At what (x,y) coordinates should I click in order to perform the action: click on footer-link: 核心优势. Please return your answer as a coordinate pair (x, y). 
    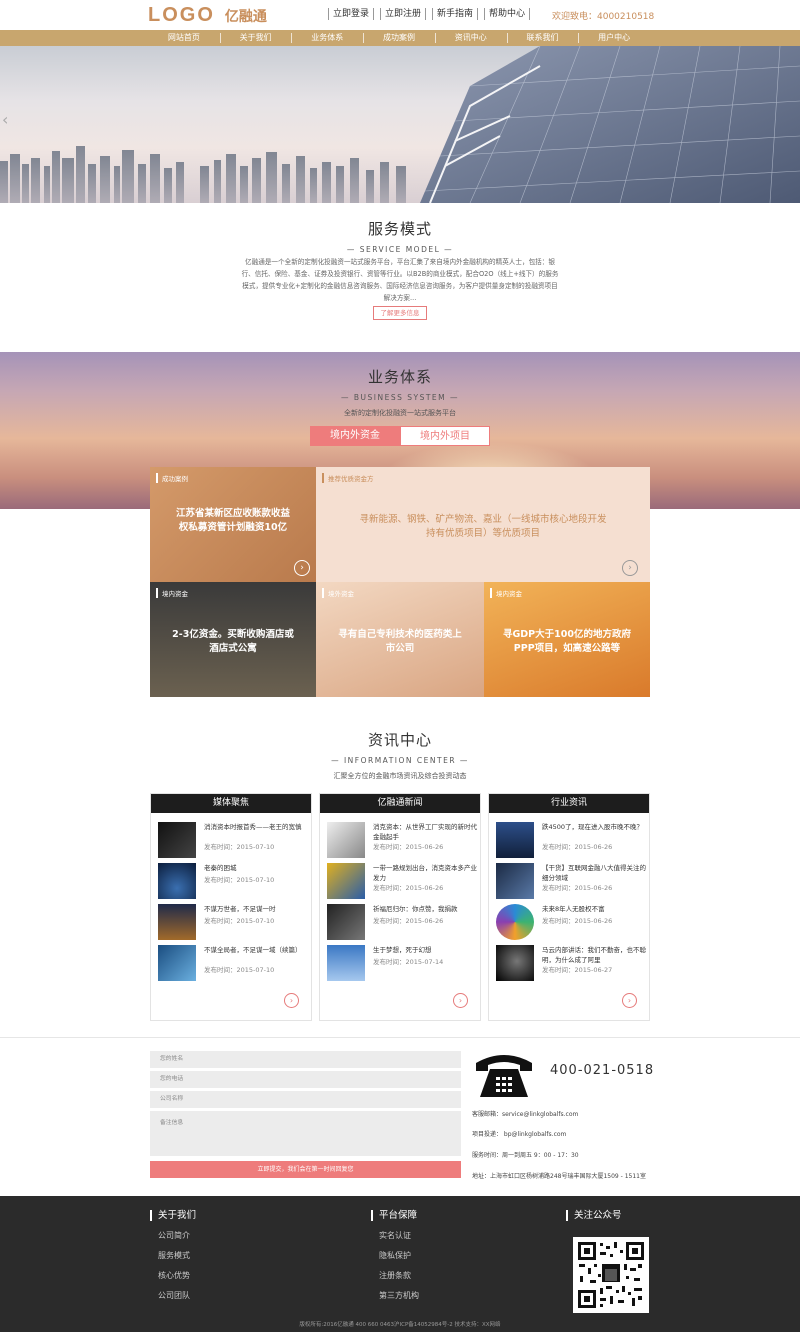
    Looking at the image, I should click on (173, 1275).